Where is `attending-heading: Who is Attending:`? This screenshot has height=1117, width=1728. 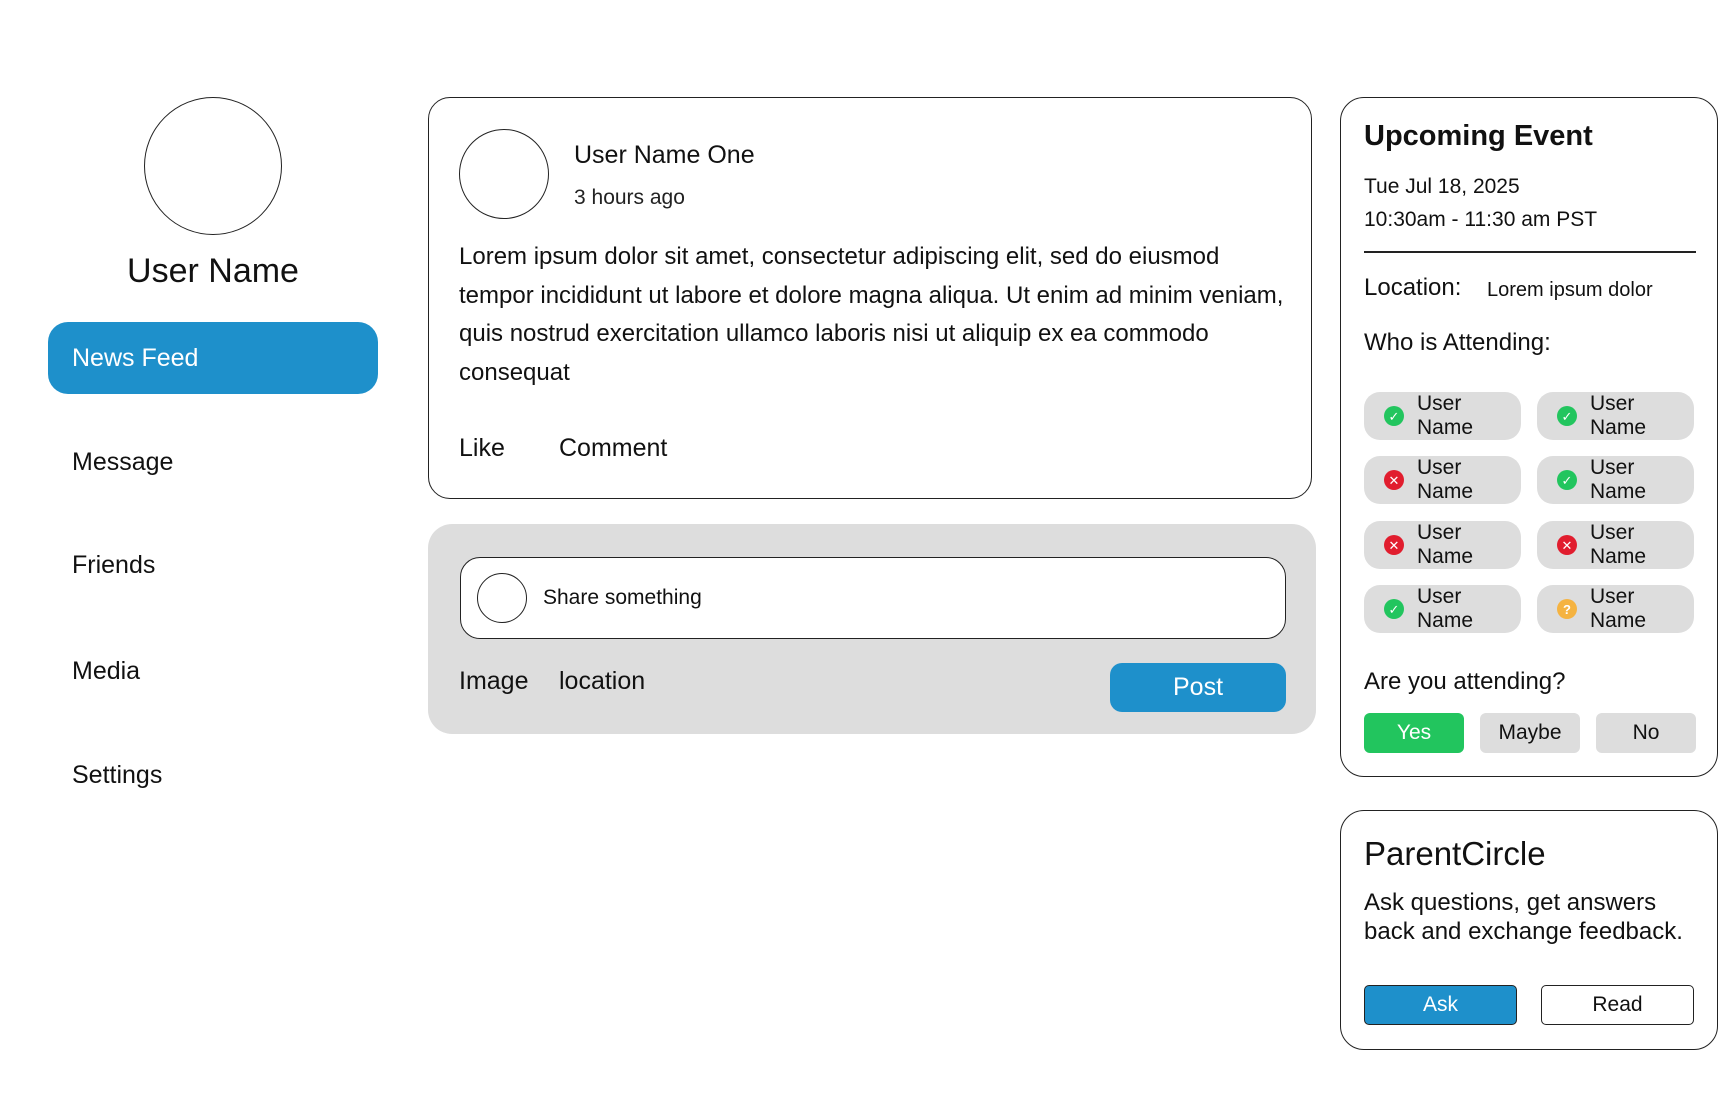
attending-heading: Who is Attending: is located at coordinates (1457, 342).